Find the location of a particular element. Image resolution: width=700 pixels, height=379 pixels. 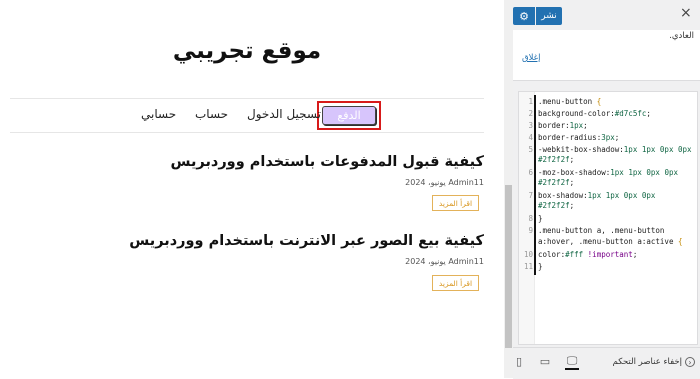

line-number: 5 is located at coordinates (530, 149).